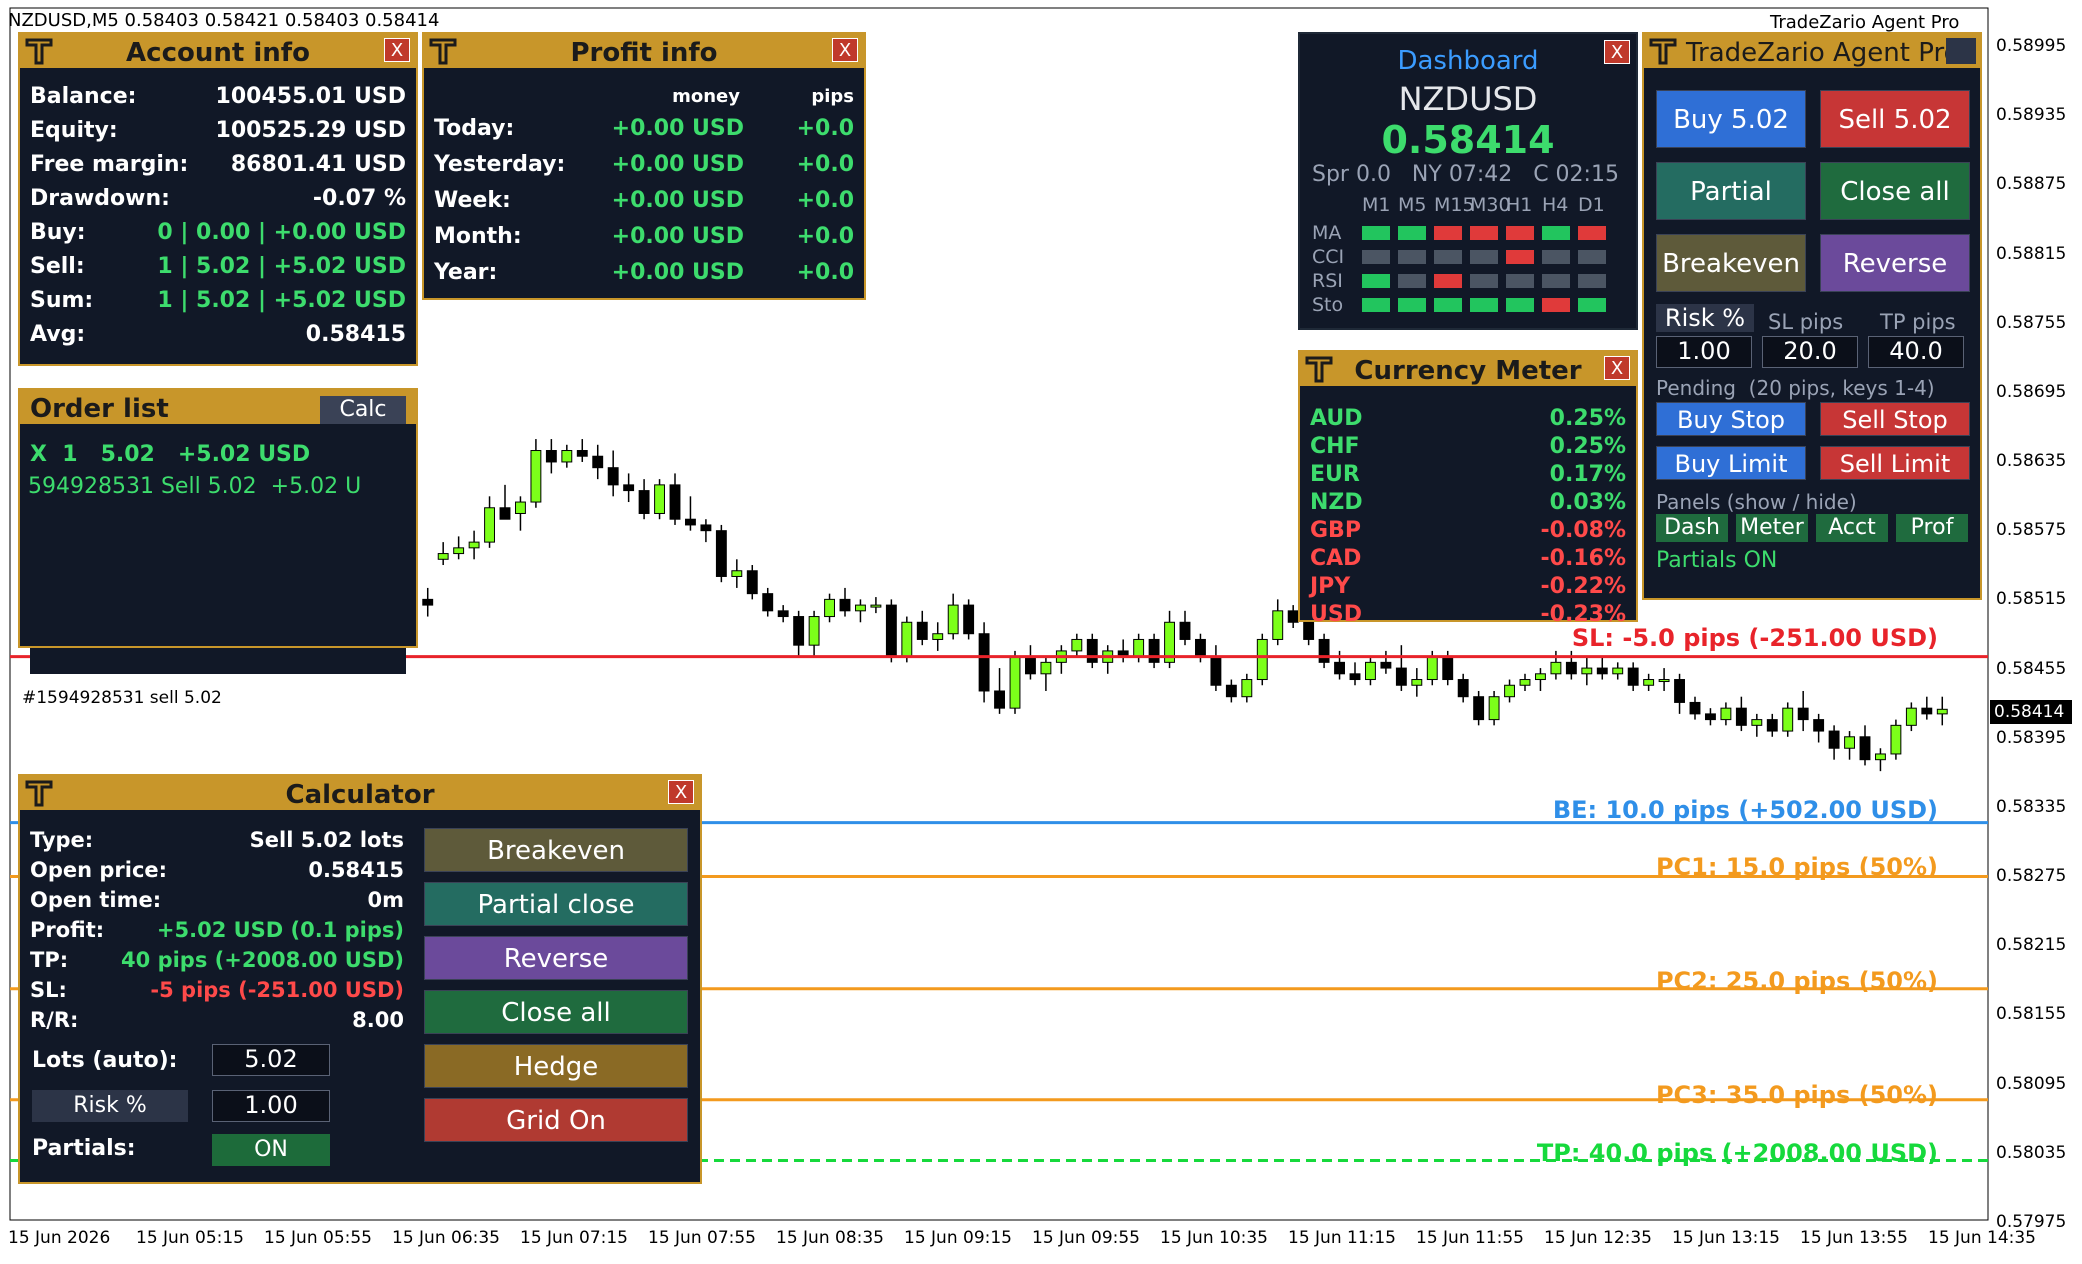 This screenshot has height=1264, width=2082. What do you see at coordinates (1731, 119) in the screenshot?
I see `buy-button: Buy 5.02` at bounding box center [1731, 119].